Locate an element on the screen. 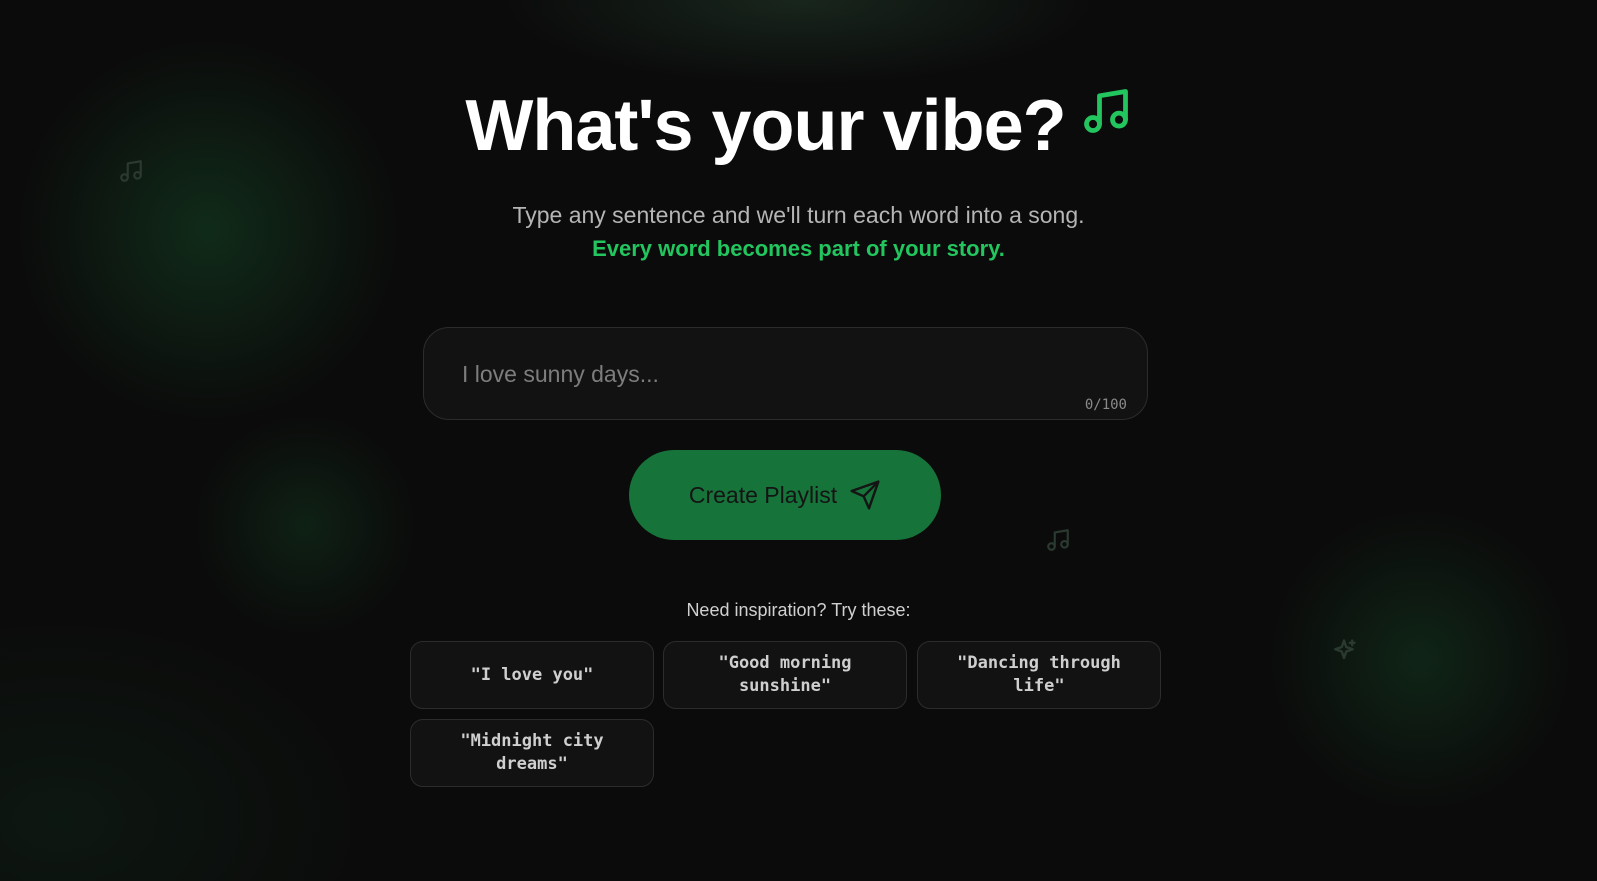 This screenshot has height=881, width=1597. suggestion-chip: "I love you" is located at coordinates (532, 675).